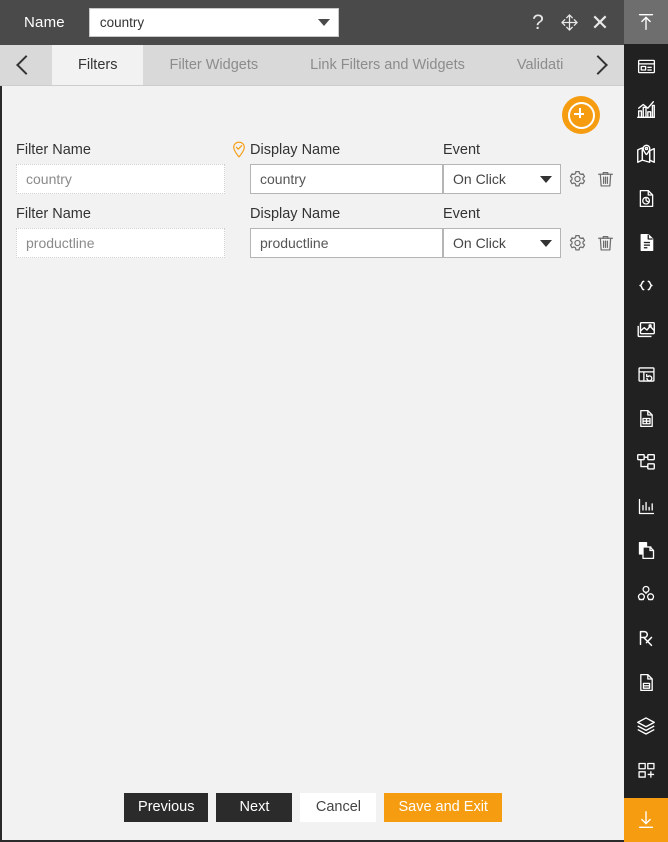 Image resolution: width=668 pixels, height=842 pixels. I want to click on rail-item-image-gallery, so click(646, 330).